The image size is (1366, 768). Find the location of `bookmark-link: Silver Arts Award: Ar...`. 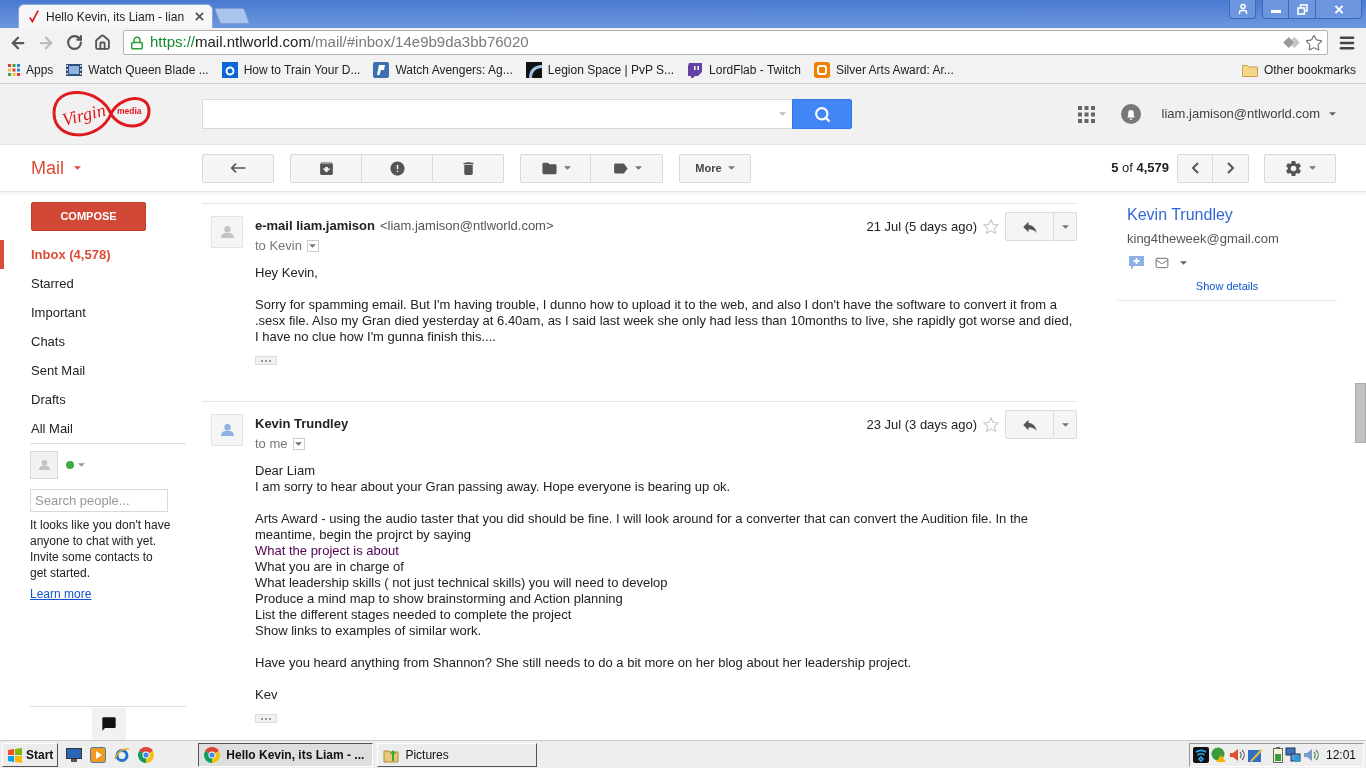

bookmark-link: Silver Arts Award: Ar... is located at coordinates (883, 70).